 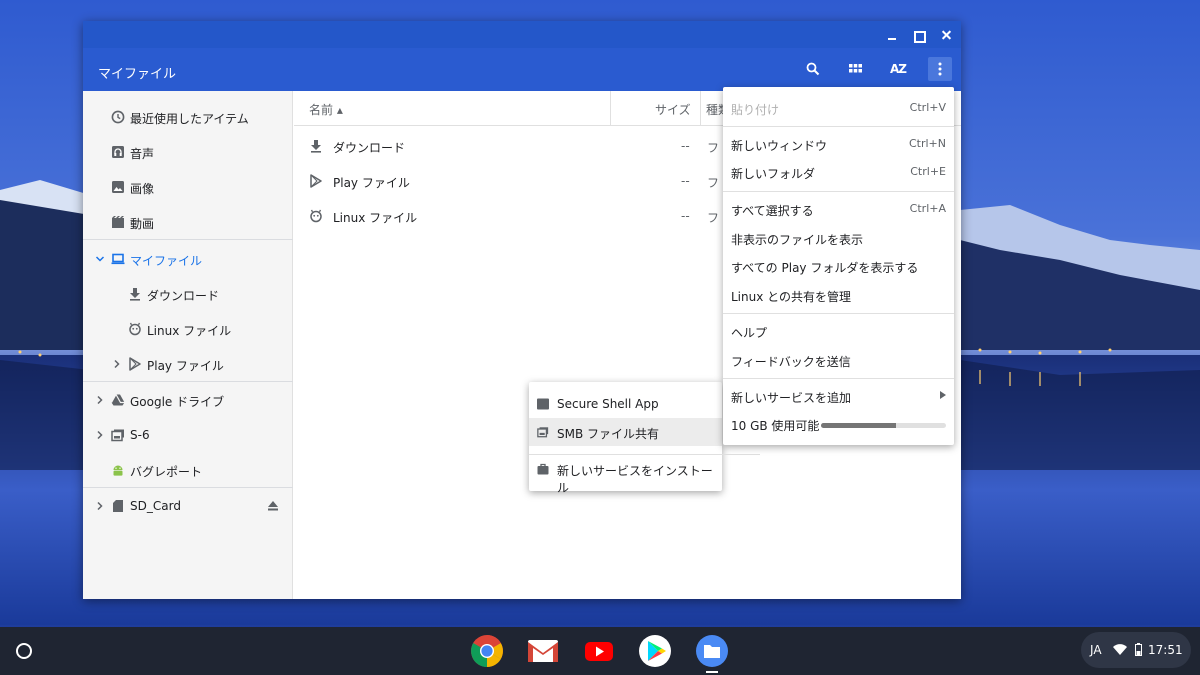 I want to click on storage-usage-bar, so click(x=883, y=425).